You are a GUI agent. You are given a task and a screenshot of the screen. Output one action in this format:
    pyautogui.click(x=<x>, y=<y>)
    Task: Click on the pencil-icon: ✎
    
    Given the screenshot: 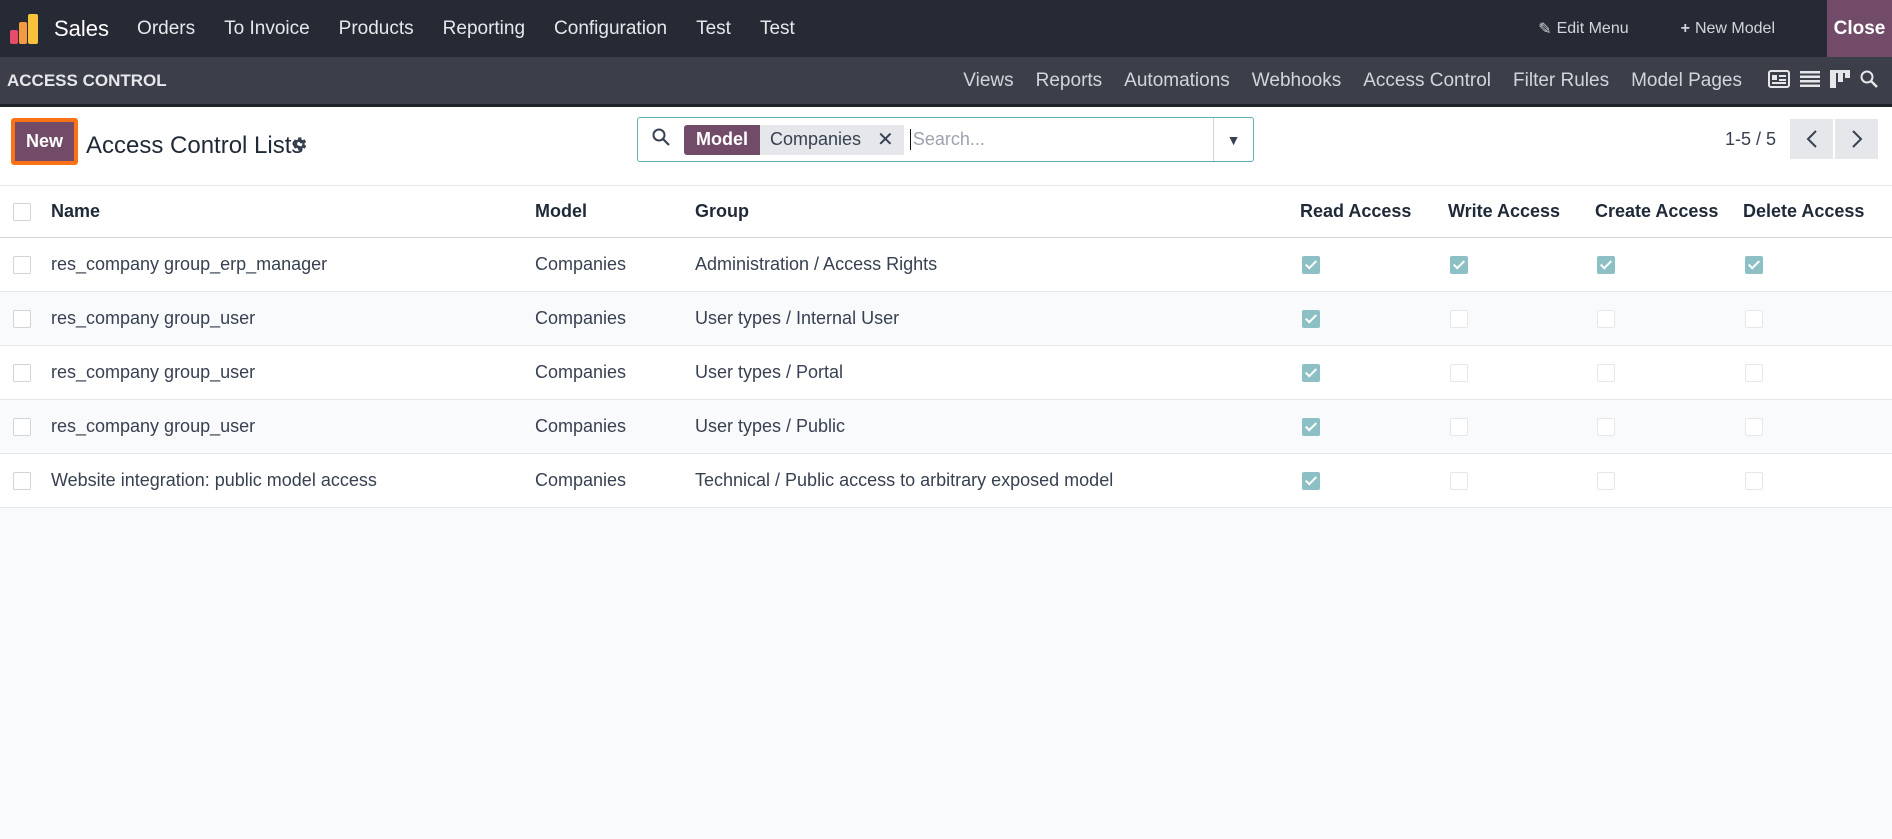 What is the action you would take?
    pyautogui.click(x=1545, y=29)
    